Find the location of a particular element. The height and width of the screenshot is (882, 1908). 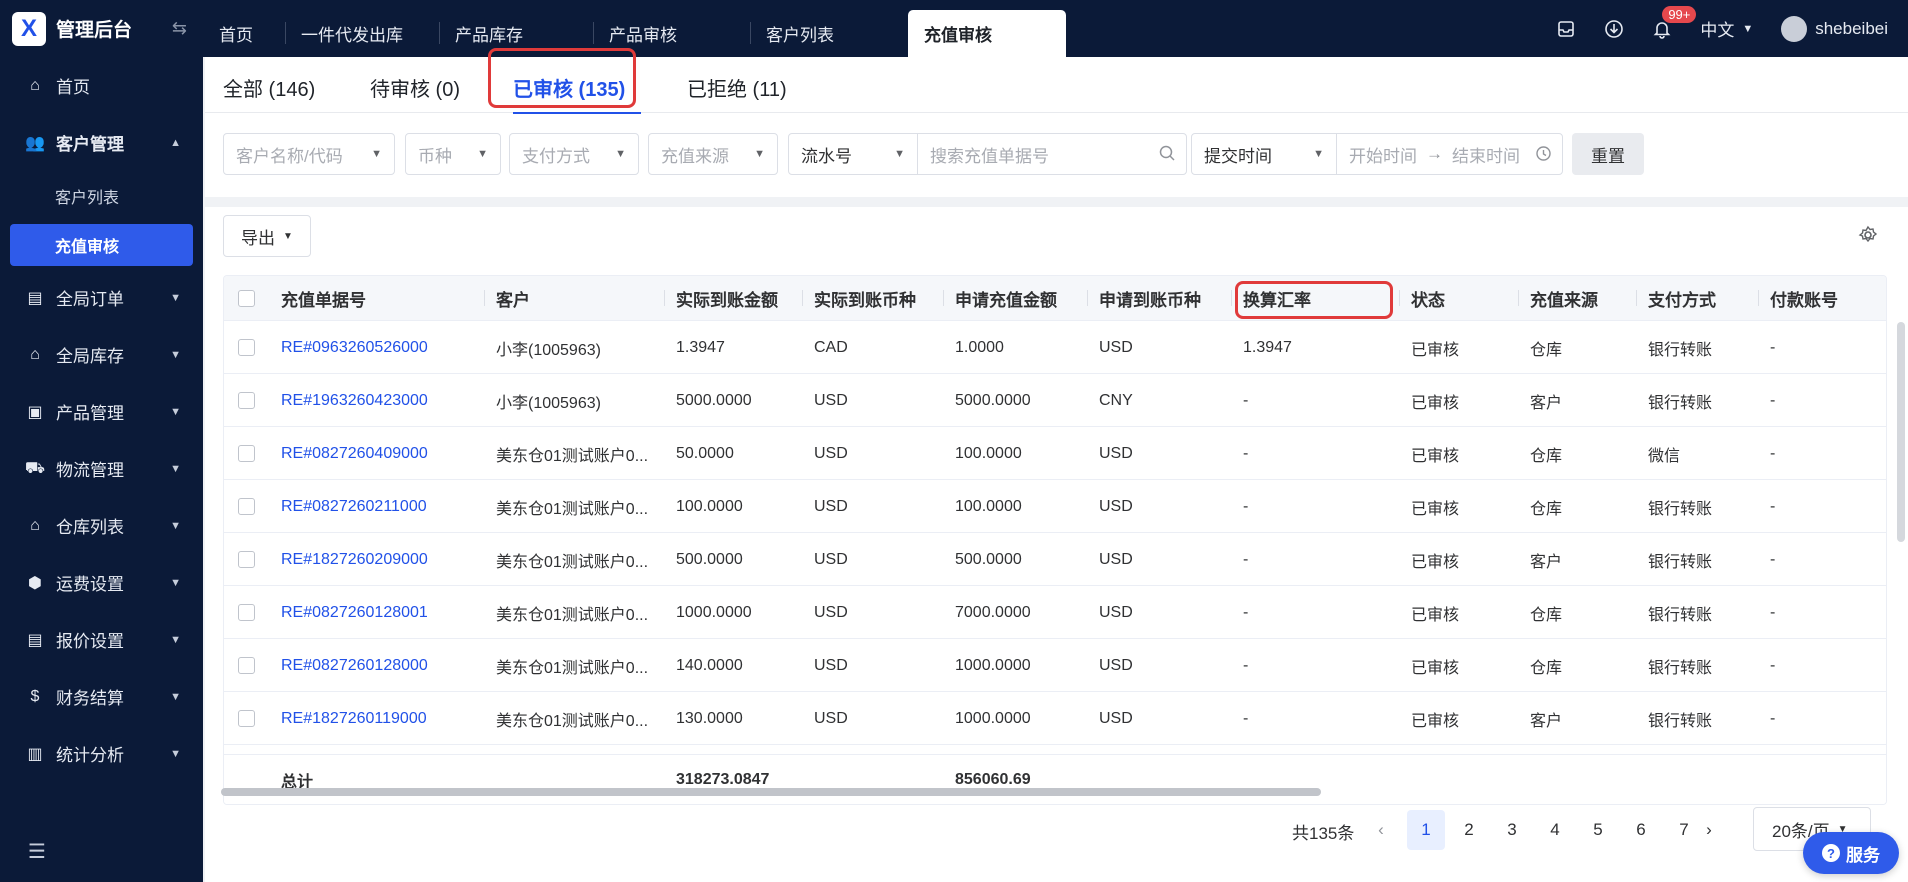

recharge-order-link: RE#0827260128001 is located at coordinates (354, 612).